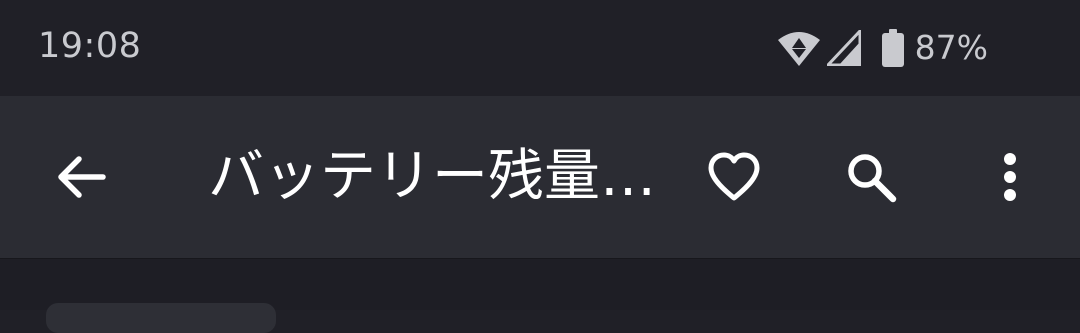 This screenshot has width=1080, height=333. What do you see at coordinates (951, 47) in the screenshot?
I see `battery-percent: 87%` at bounding box center [951, 47].